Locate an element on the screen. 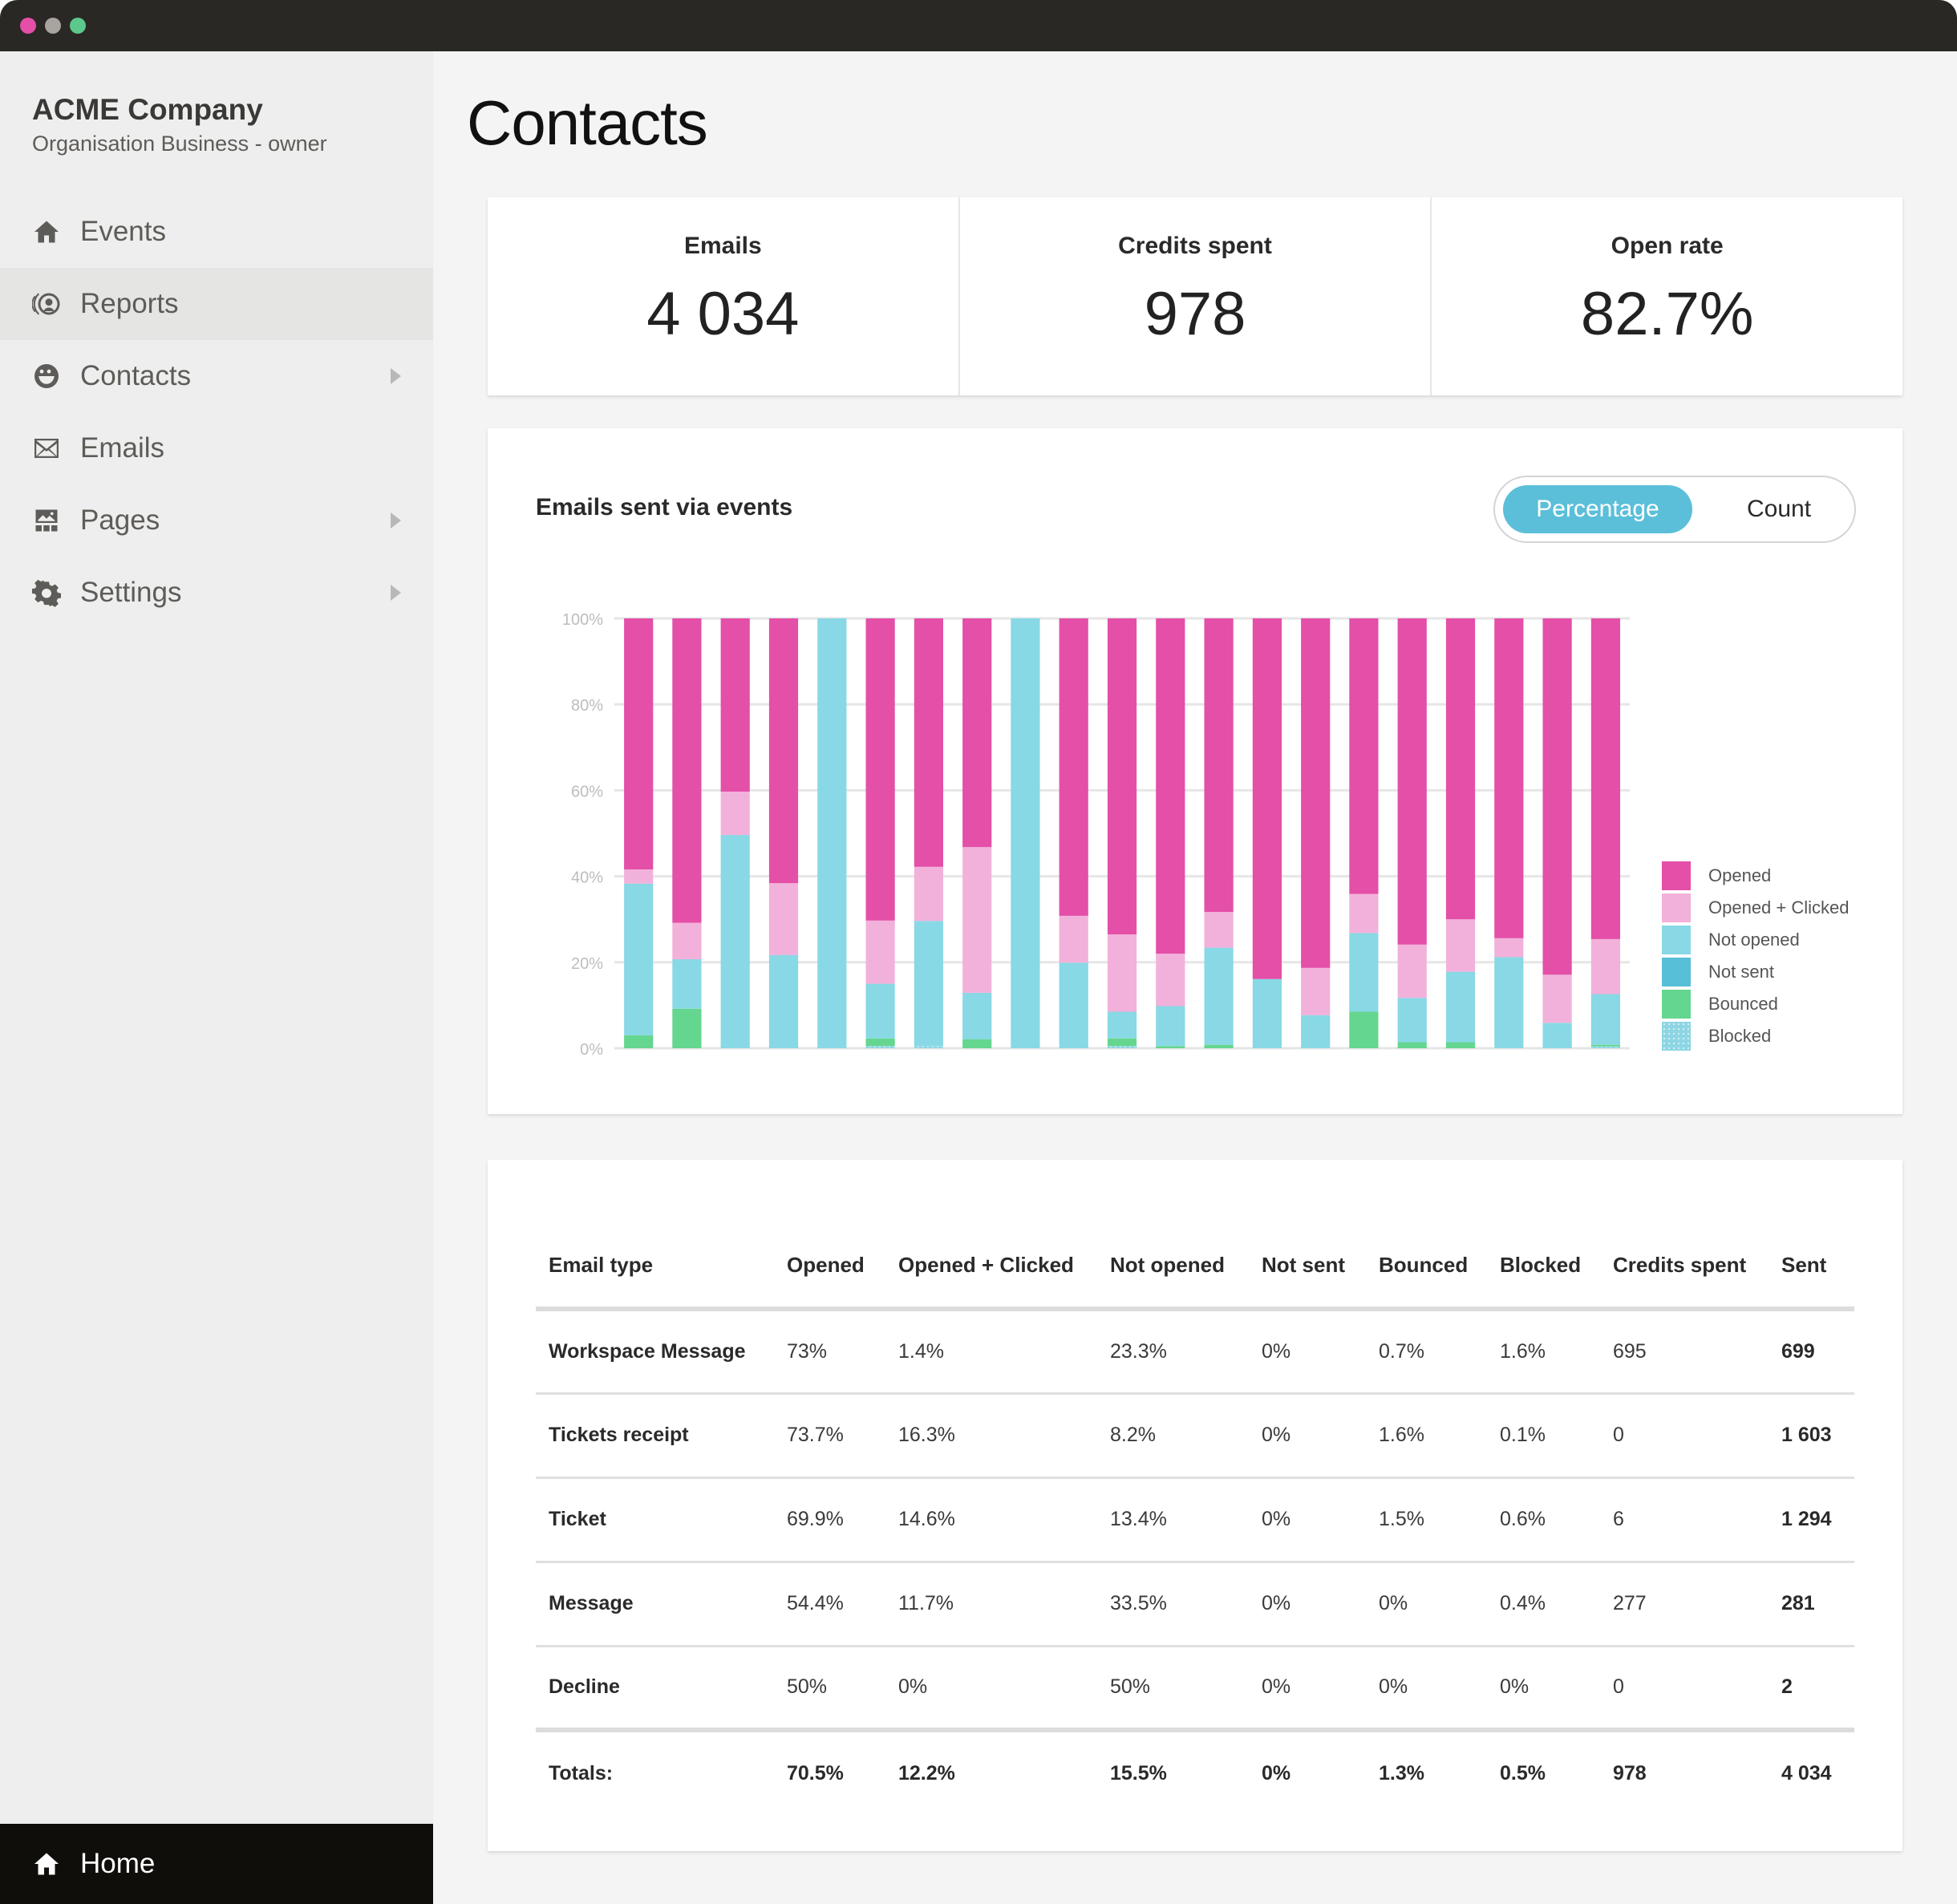 This screenshot has height=1904, width=1957. sidebar-item-events: Events is located at coordinates (217, 232).